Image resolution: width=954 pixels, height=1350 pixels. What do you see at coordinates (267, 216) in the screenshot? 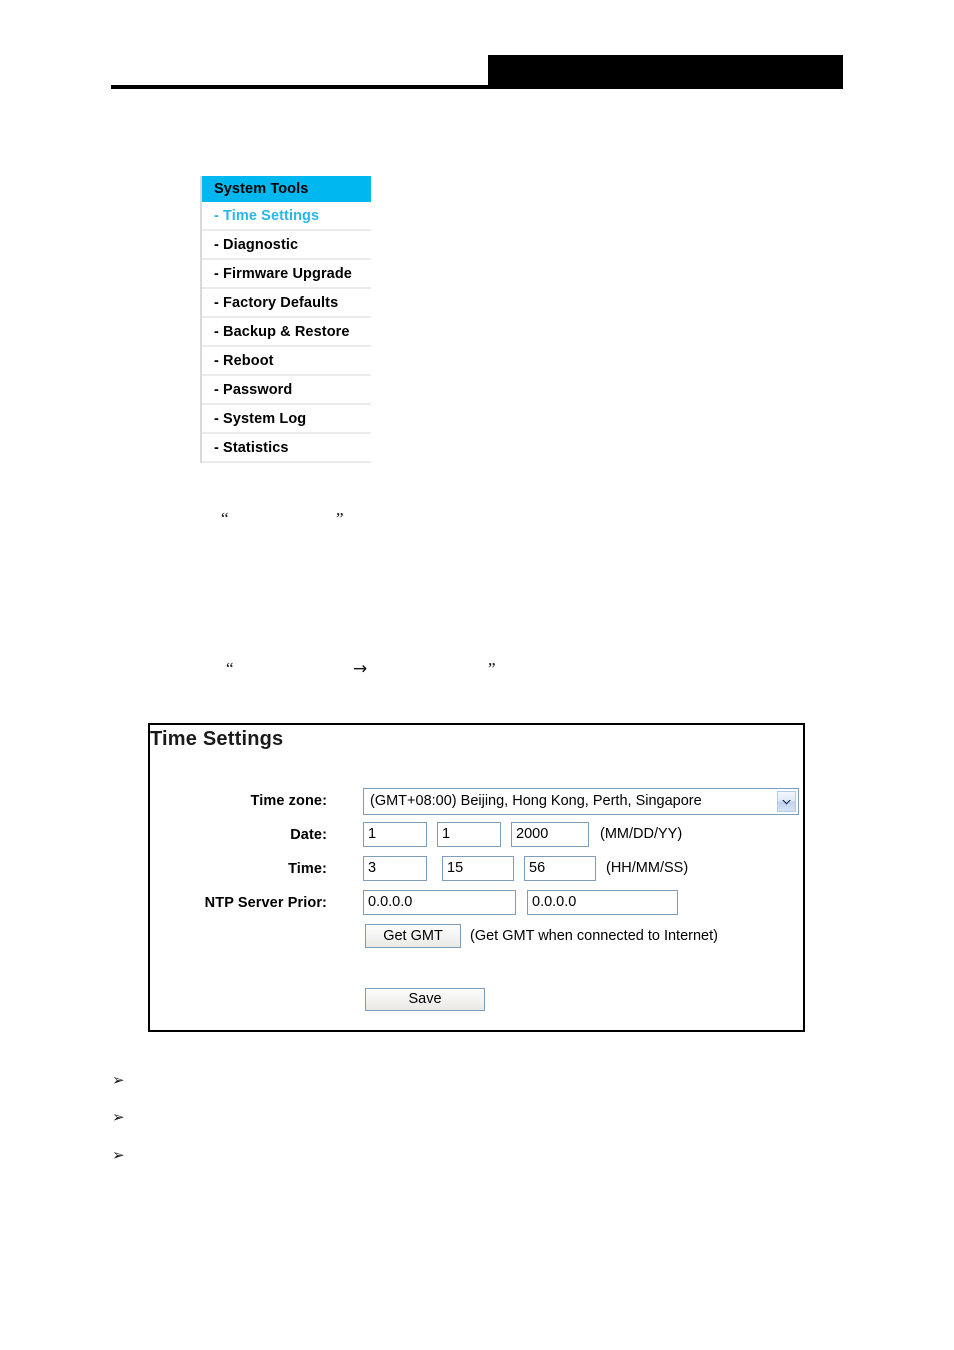
I see `sidebar-item-label: - Time Settings` at bounding box center [267, 216].